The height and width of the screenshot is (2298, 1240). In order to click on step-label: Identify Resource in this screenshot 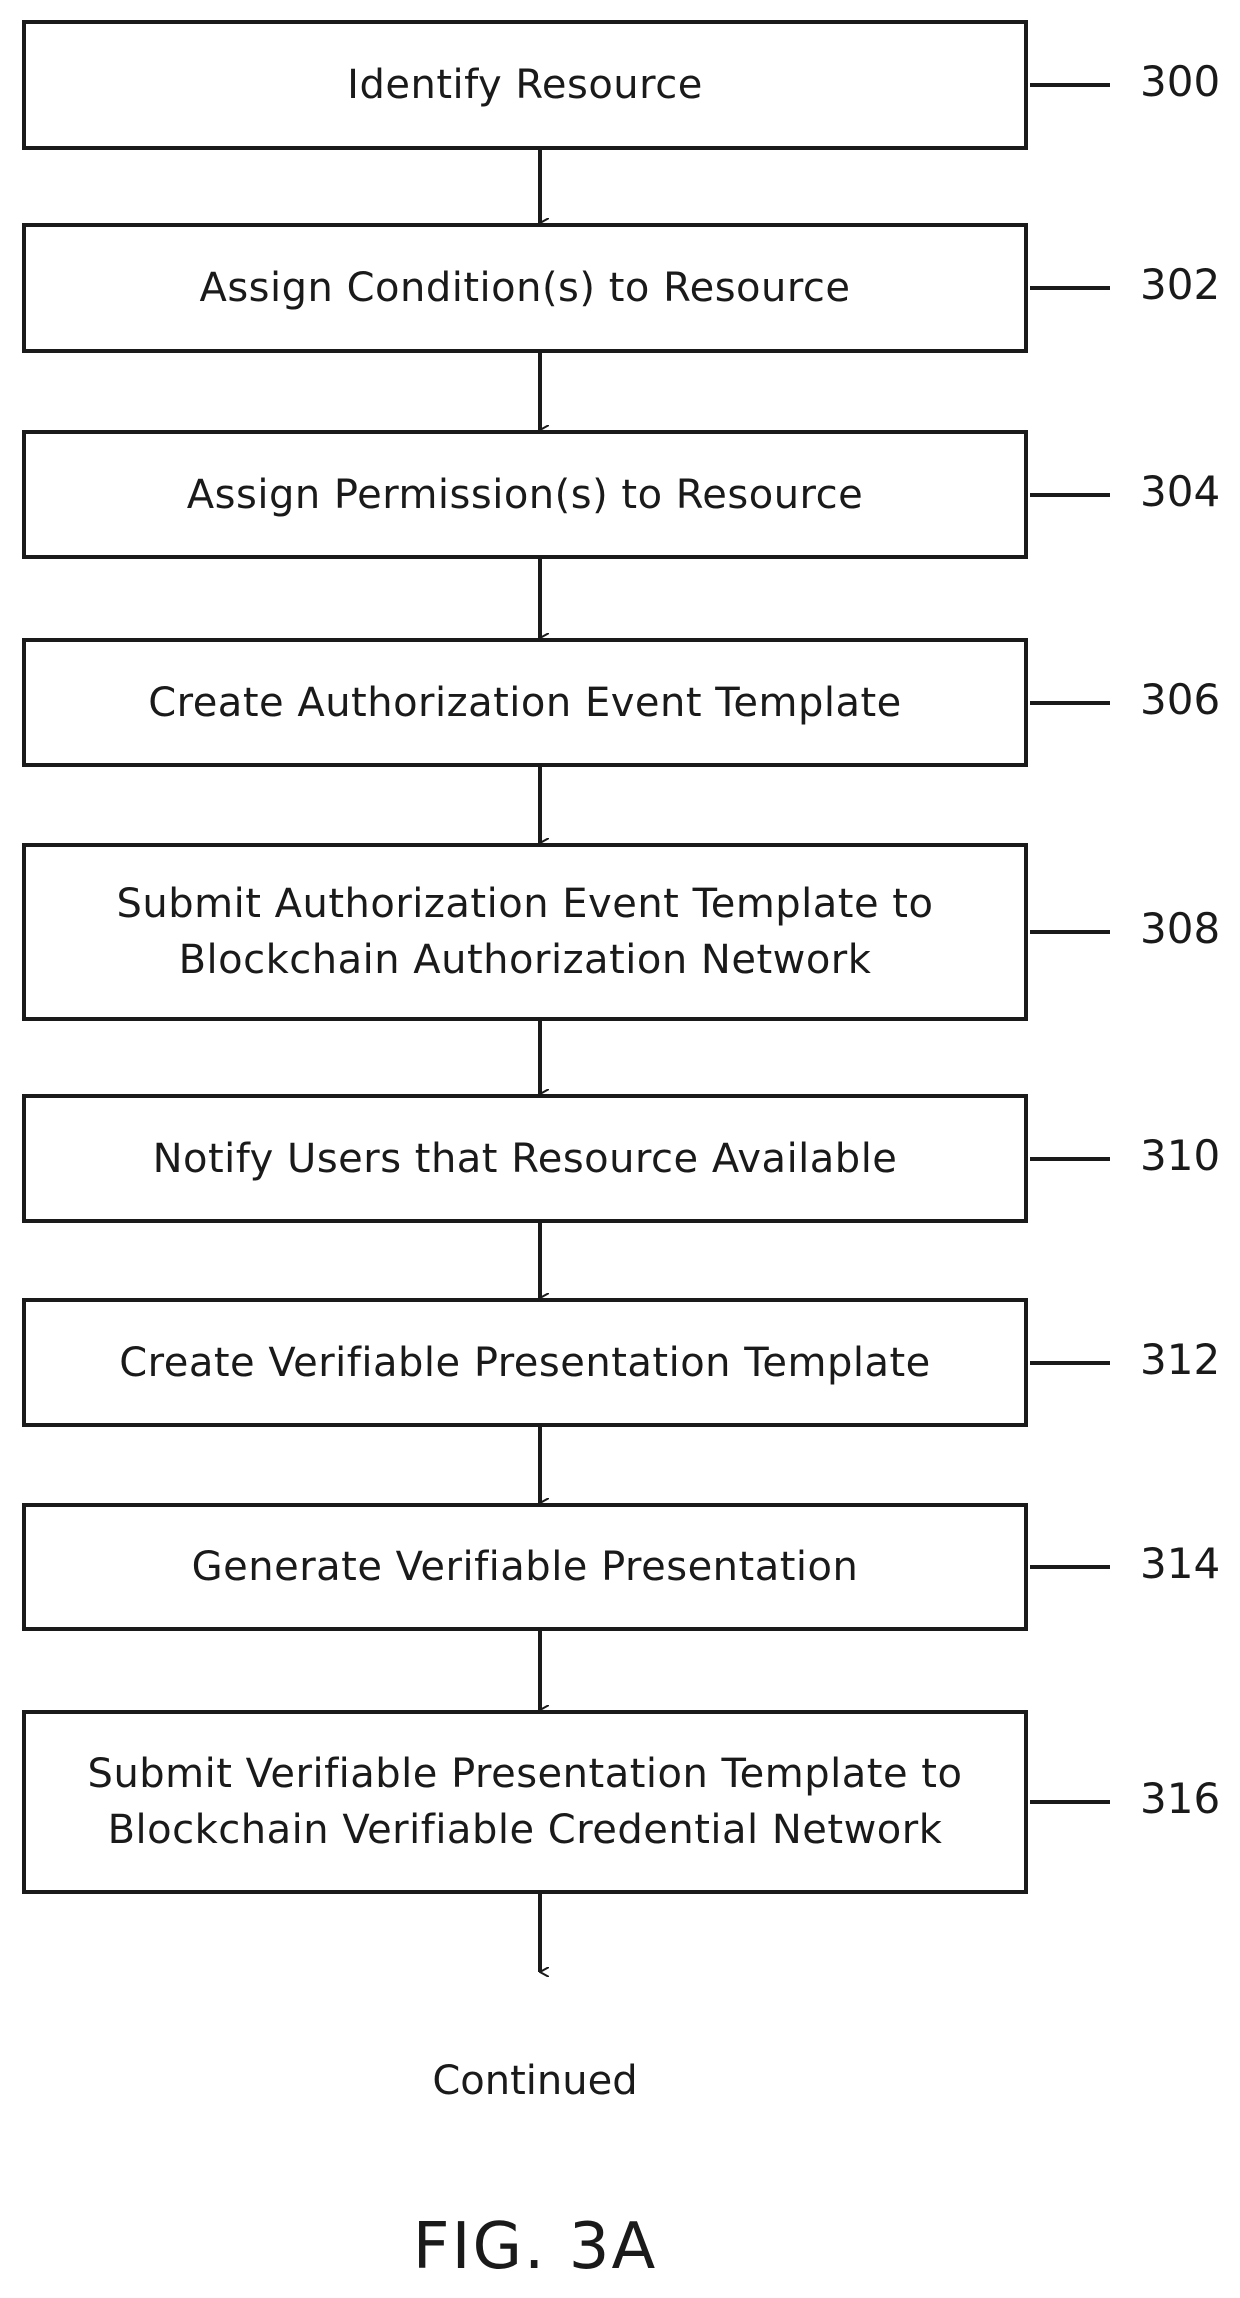, I will do `click(525, 85)`.